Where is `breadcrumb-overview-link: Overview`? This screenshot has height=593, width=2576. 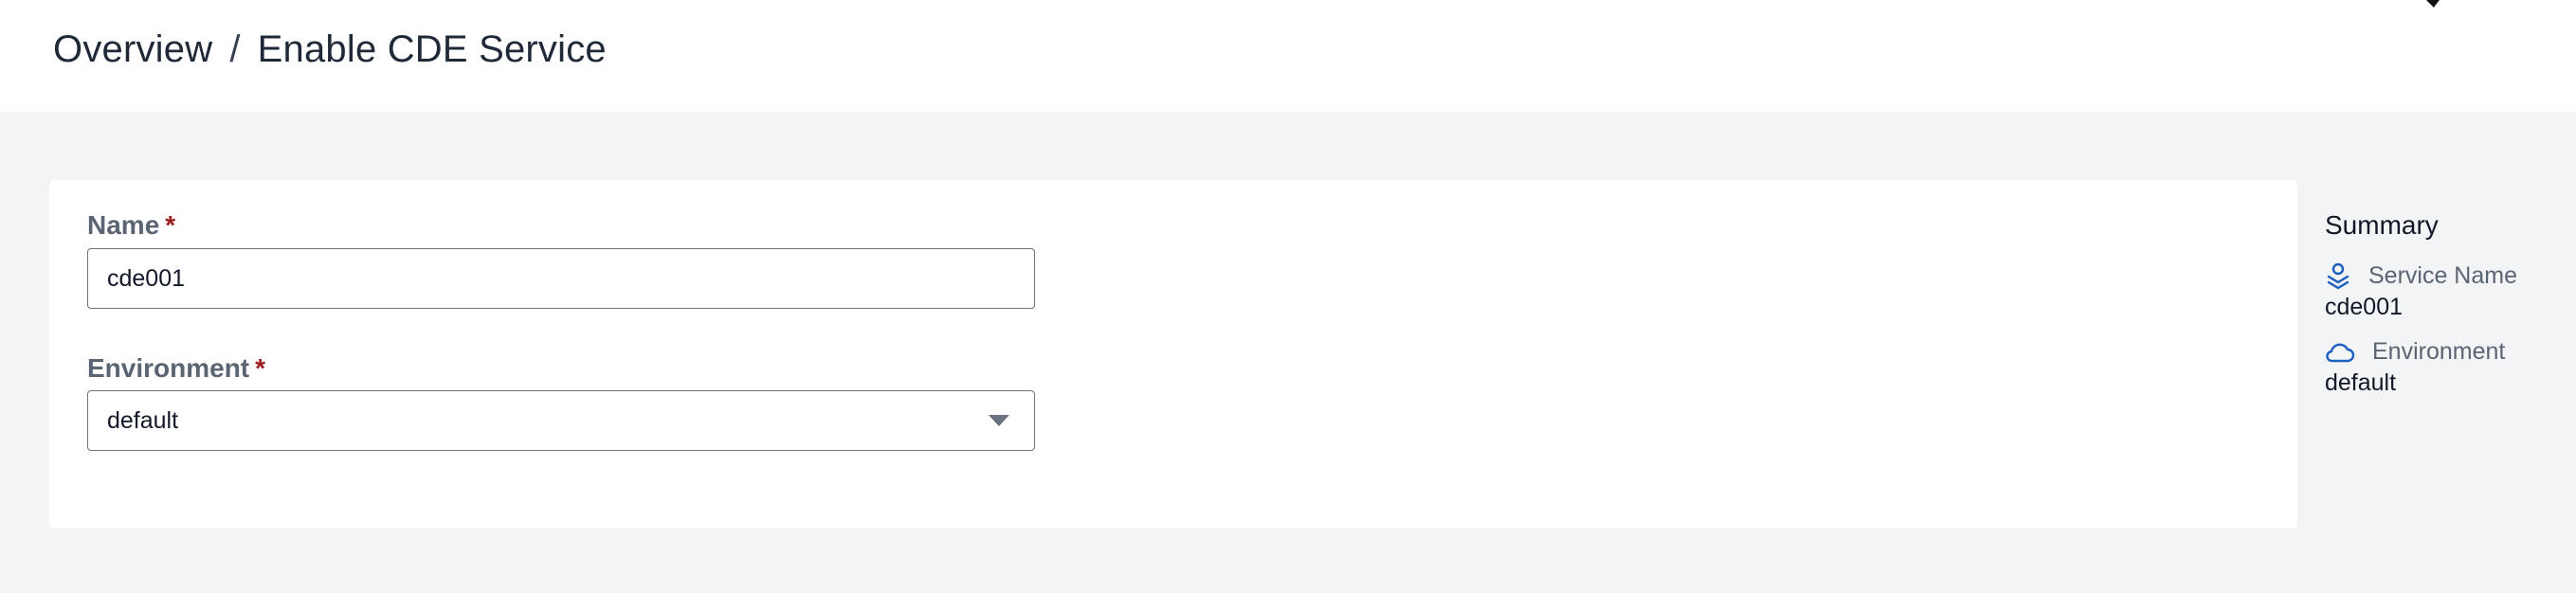 breadcrumb-overview-link: Overview is located at coordinates (132, 49).